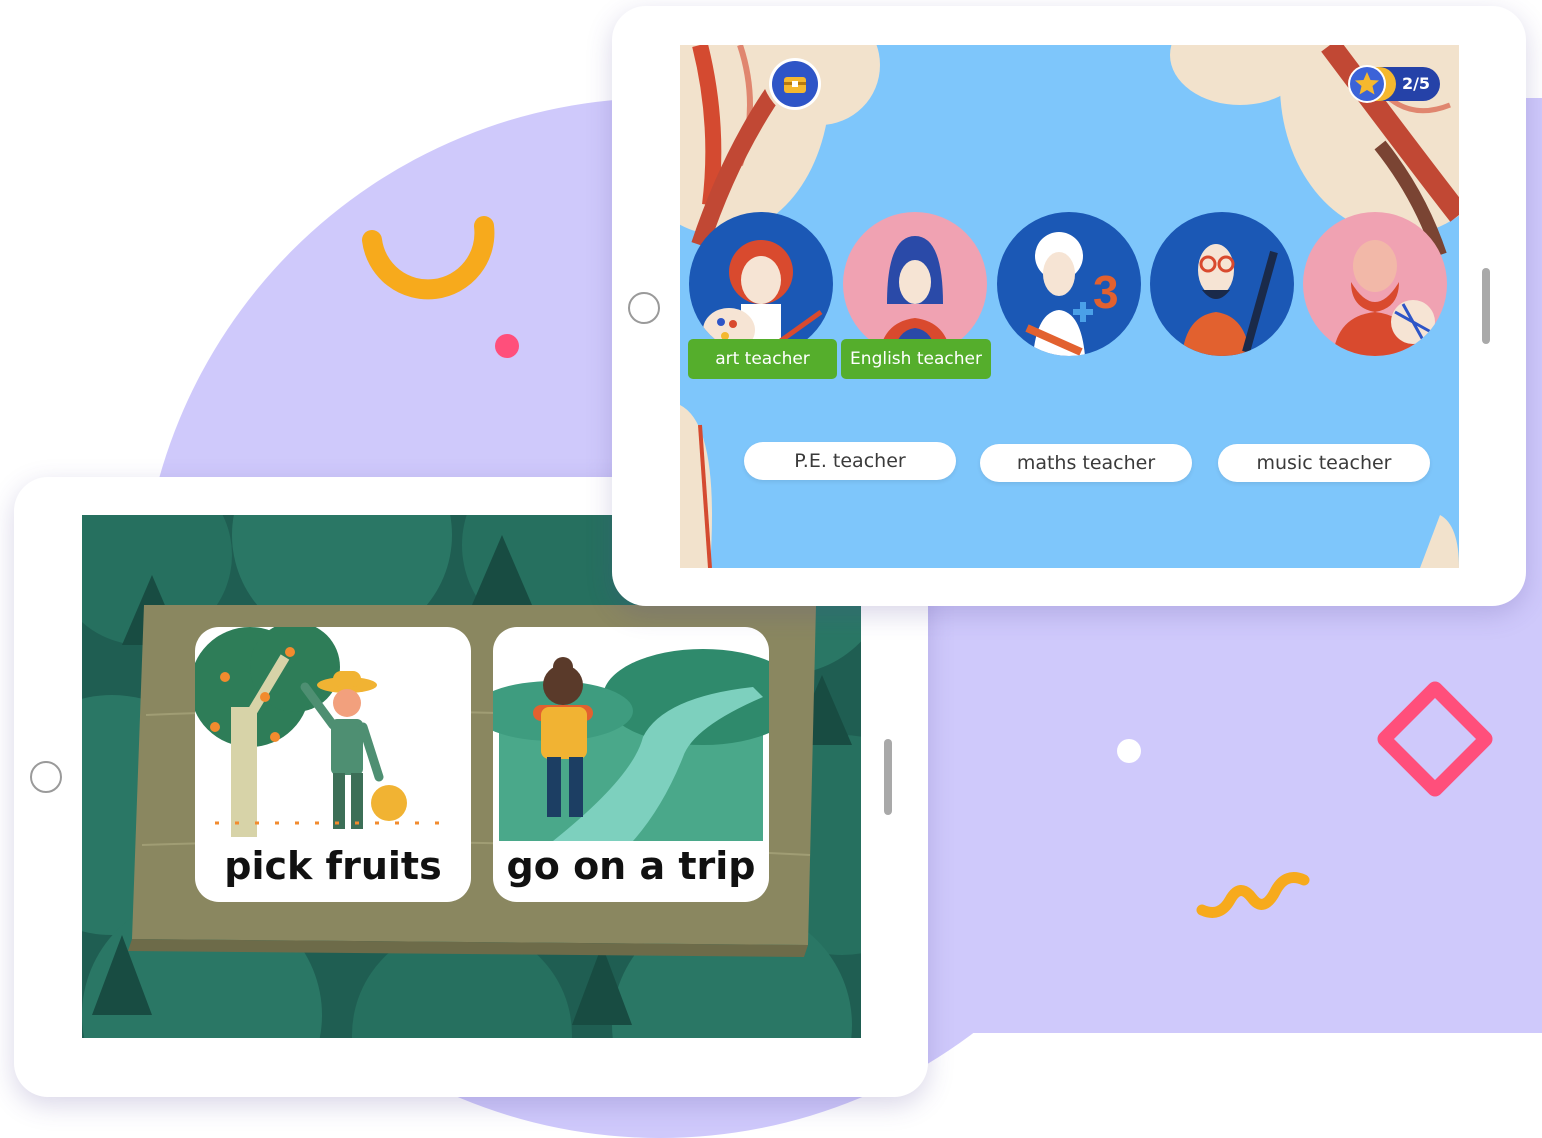 The height and width of the screenshot is (1138, 1542). What do you see at coordinates (1375, 284) in the screenshot?
I see `avatar-pe-teacher` at bounding box center [1375, 284].